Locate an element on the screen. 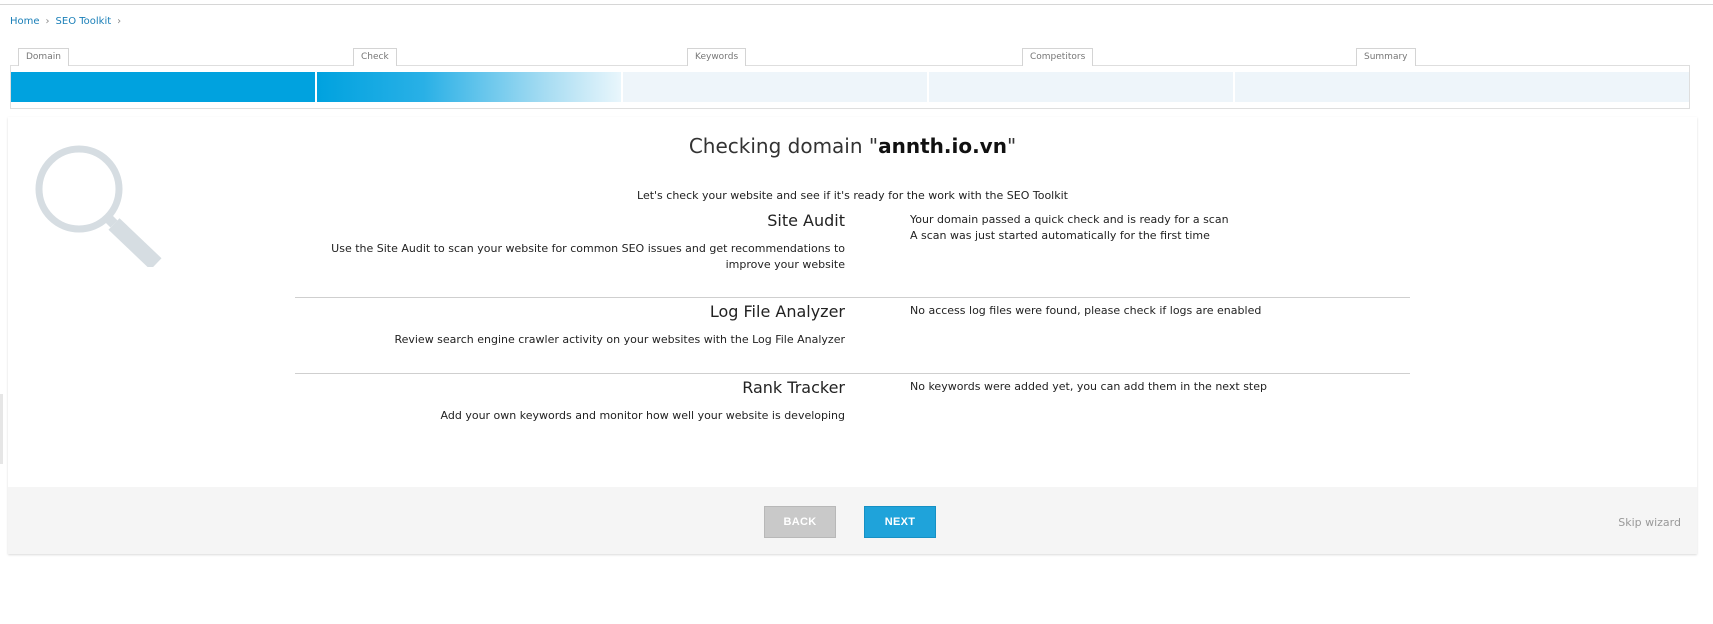  breadcrumb-seo-toolkit-link: SEO Toolkit is located at coordinates (84, 21).